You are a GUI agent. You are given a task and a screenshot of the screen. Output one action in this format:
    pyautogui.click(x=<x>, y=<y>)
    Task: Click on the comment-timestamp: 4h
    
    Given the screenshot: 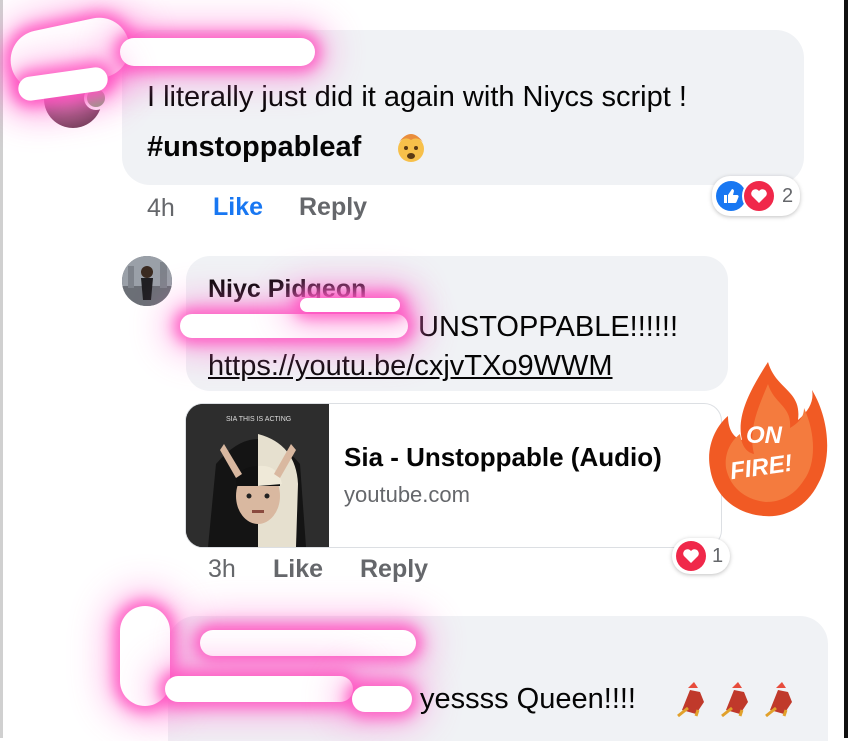 What is the action you would take?
    pyautogui.click(x=161, y=208)
    